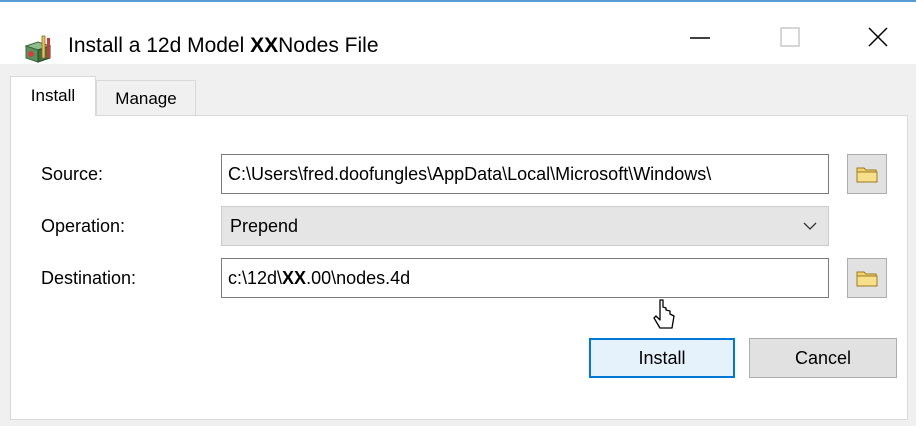 The image size is (916, 426). What do you see at coordinates (53, 96) in the screenshot?
I see `tab-install: Install` at bounding box center [53, 96].